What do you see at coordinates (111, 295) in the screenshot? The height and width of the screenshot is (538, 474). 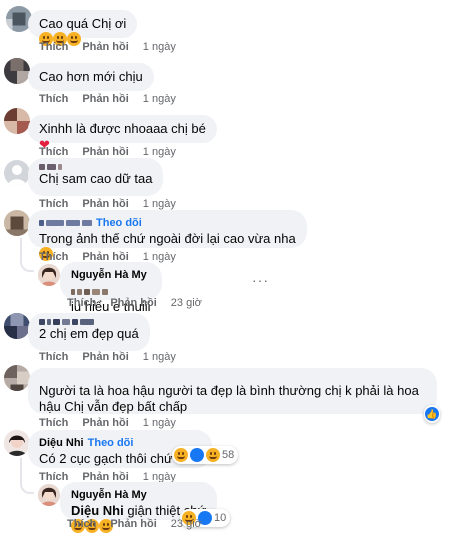 I see `reply-bubble: Nguyễn Hà My iu hiểu e thuiii` at bounding box center [111, 295].